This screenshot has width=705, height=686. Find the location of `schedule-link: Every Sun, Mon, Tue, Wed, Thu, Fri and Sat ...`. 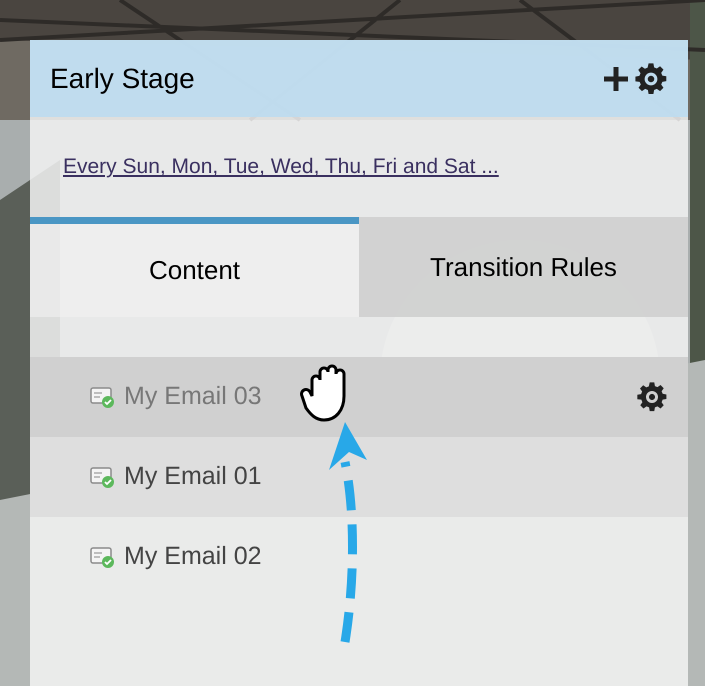

schedule-link: Every Sun, Mon, Tue, Wed, Thu, Fri and Sat ... is located at coordinates (281, 167).